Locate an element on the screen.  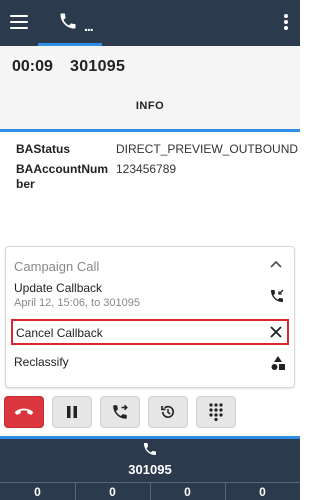
tab-info: INFO is located at coordinates (150, 106).